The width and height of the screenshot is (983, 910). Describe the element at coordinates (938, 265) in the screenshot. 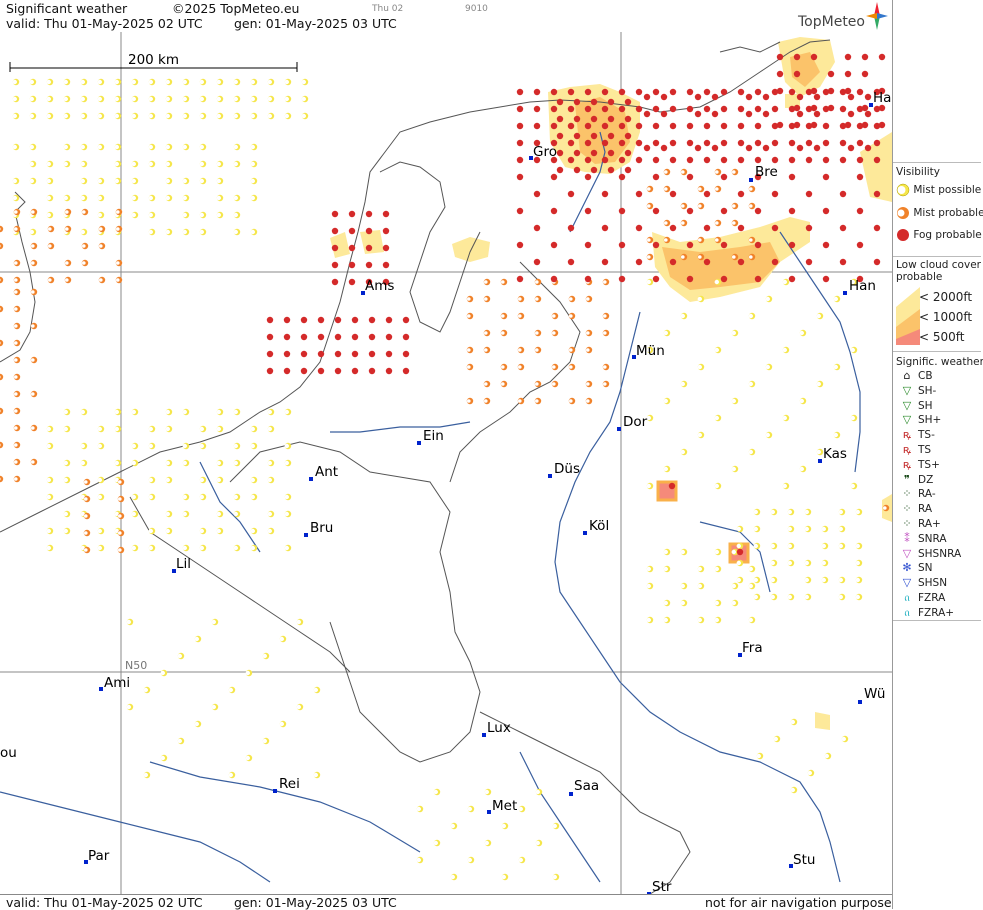

I see `cloud-title: Low cloud cover` at that location.